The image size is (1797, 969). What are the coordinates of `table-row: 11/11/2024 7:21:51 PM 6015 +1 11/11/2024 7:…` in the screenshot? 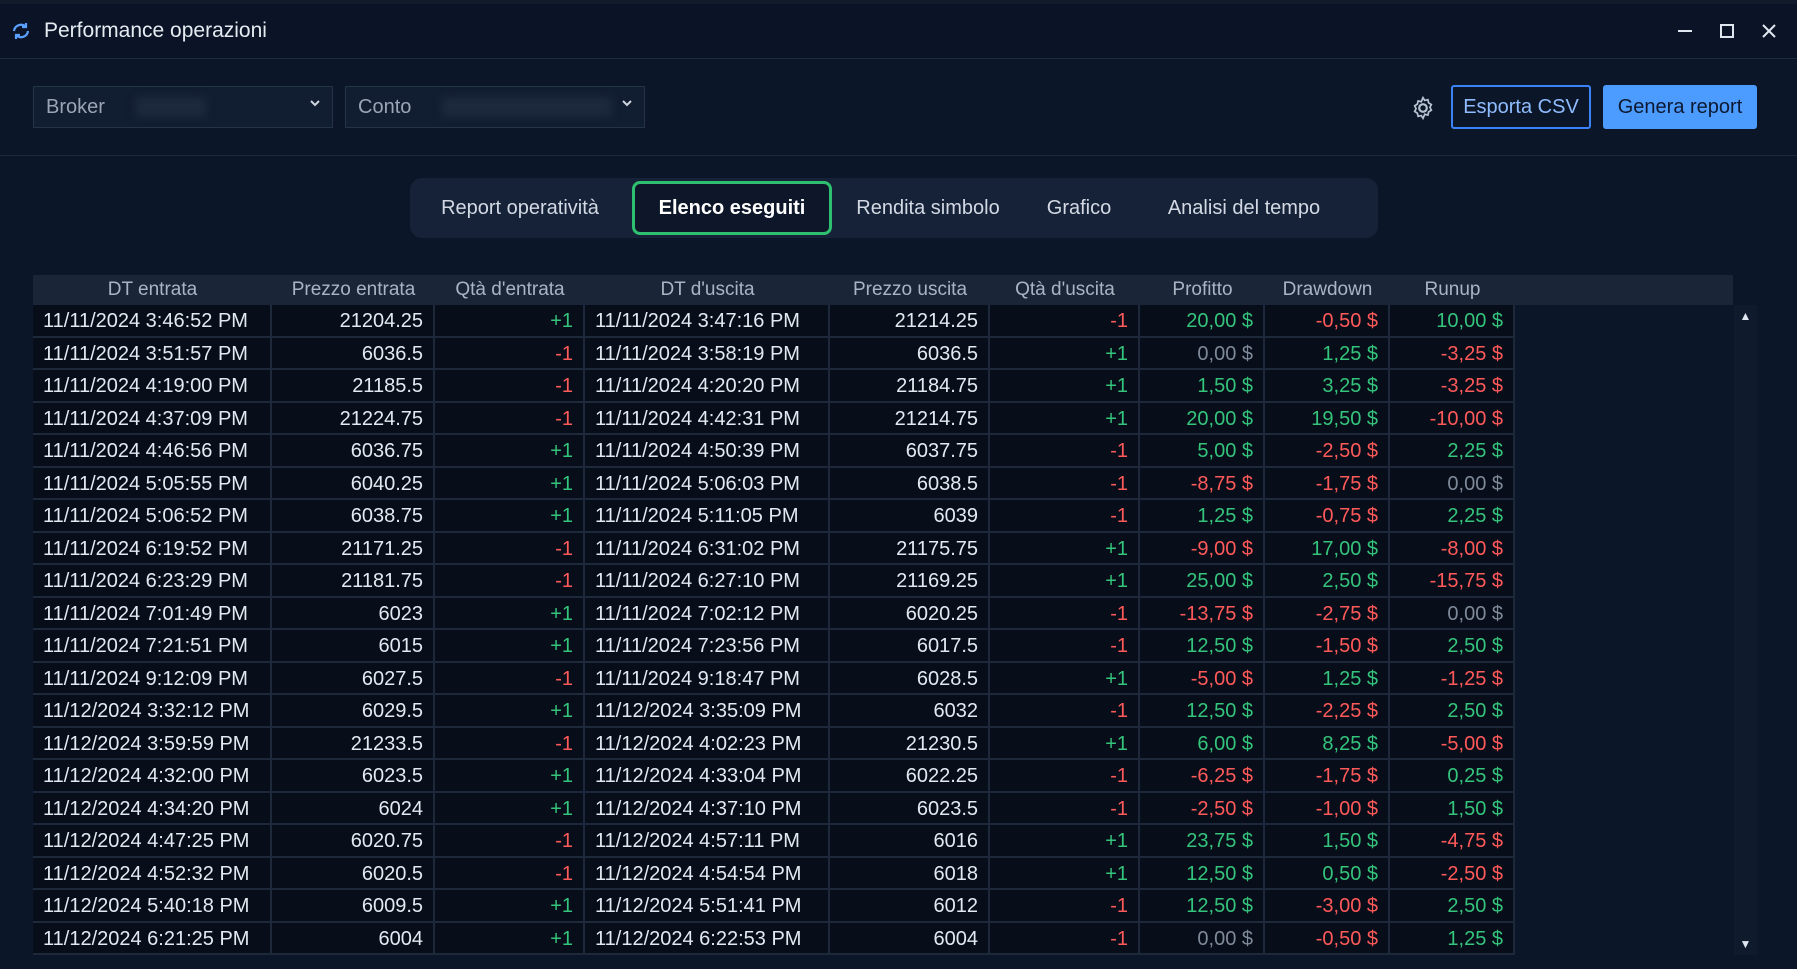 It's located at (883, 646).